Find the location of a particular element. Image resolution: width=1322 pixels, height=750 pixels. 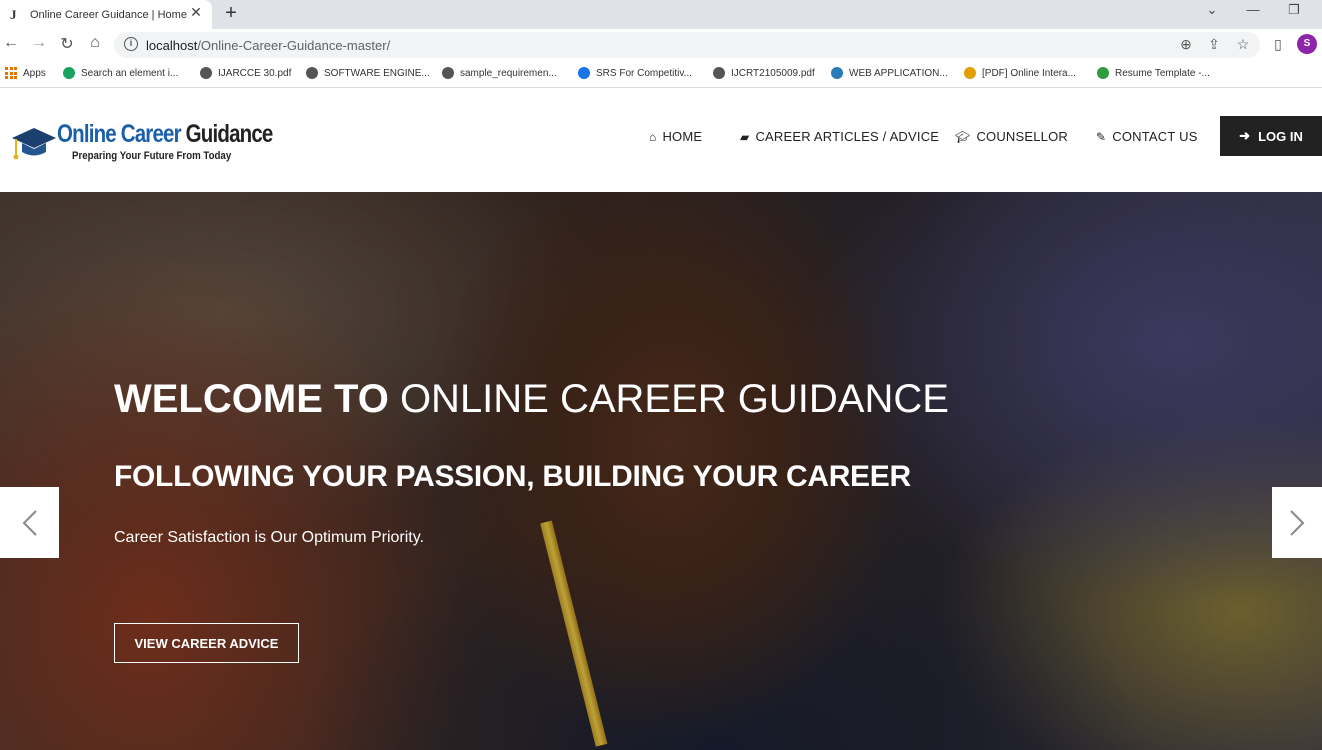

nav-counsellor: 🎓︎ COUNSELLOR is located at coordinates (1011, 136).